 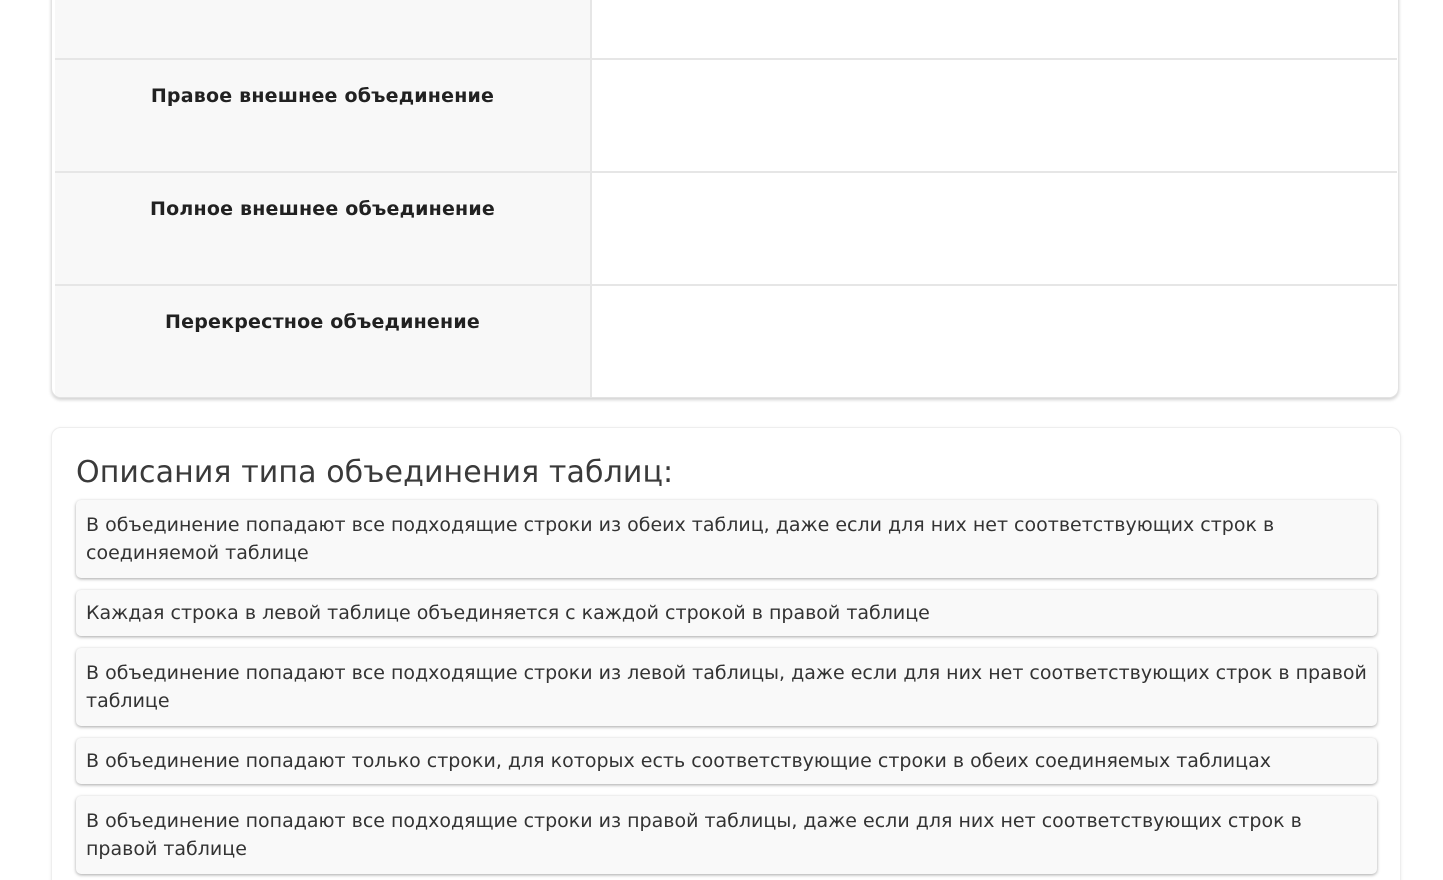 I want to click on join-type-cell: Перекрестное объединение, so click(x=323, y=341).